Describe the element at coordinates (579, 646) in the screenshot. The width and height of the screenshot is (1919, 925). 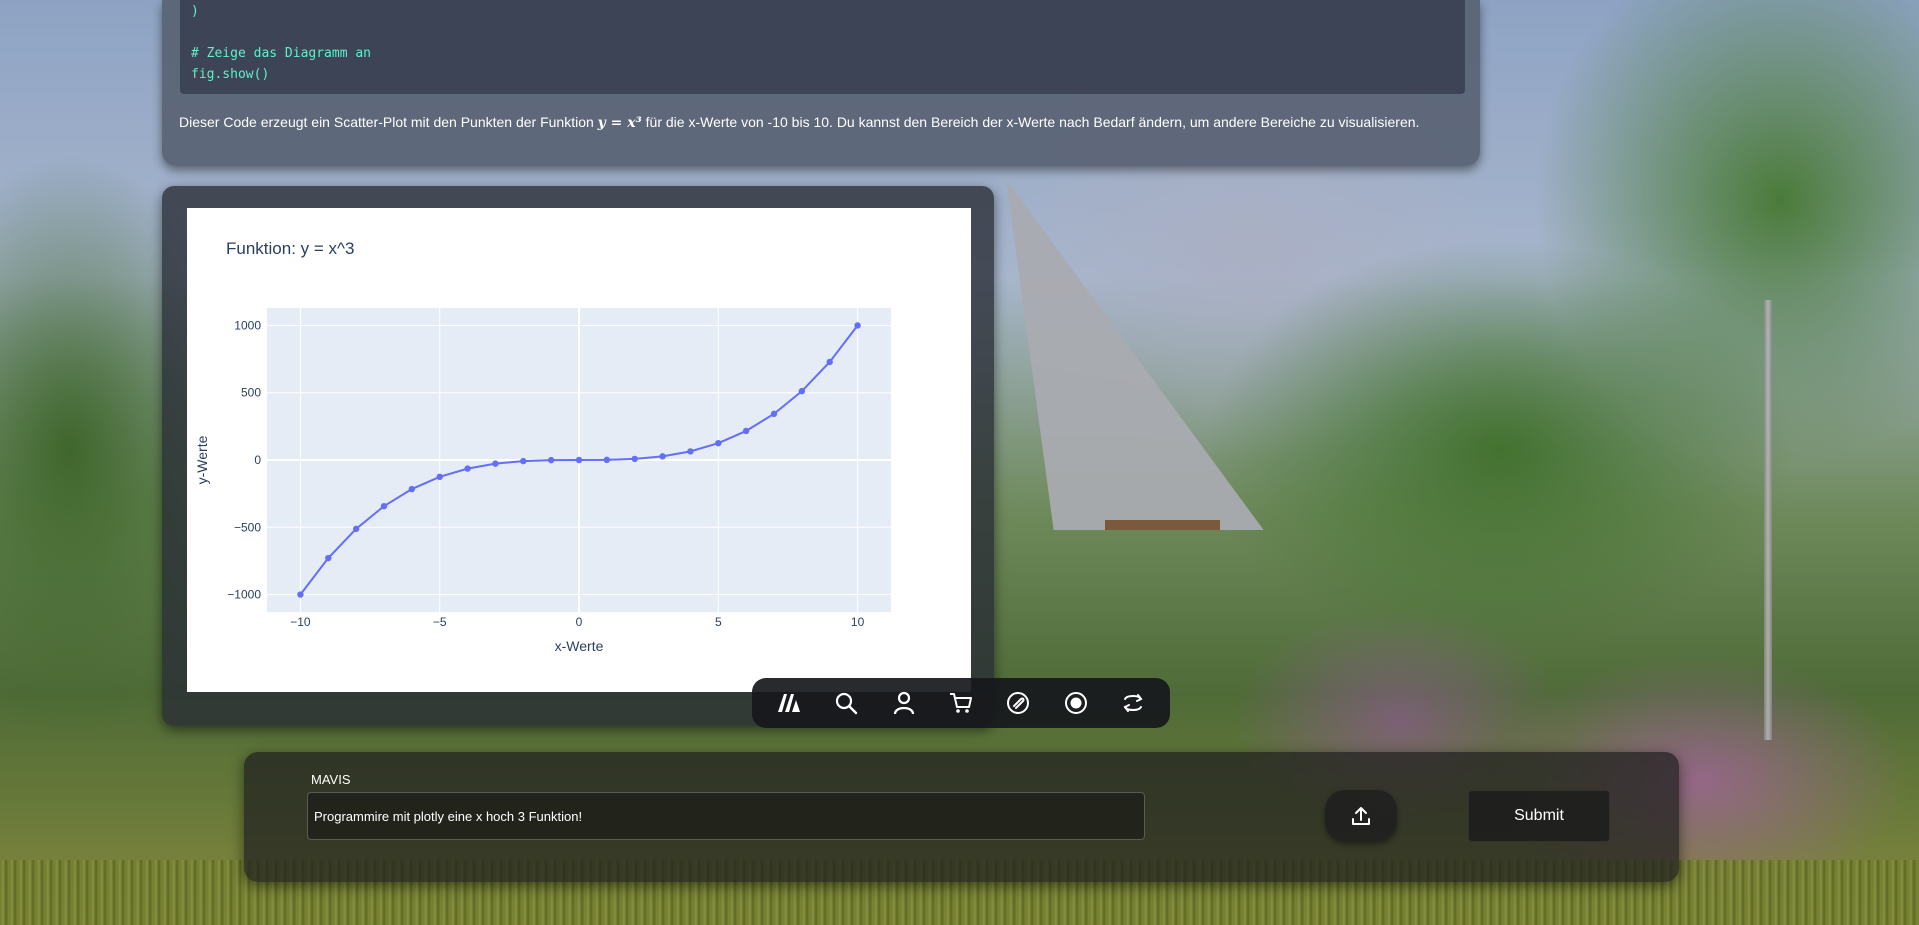
I see `x-axis-label: x-Werte` at that location.